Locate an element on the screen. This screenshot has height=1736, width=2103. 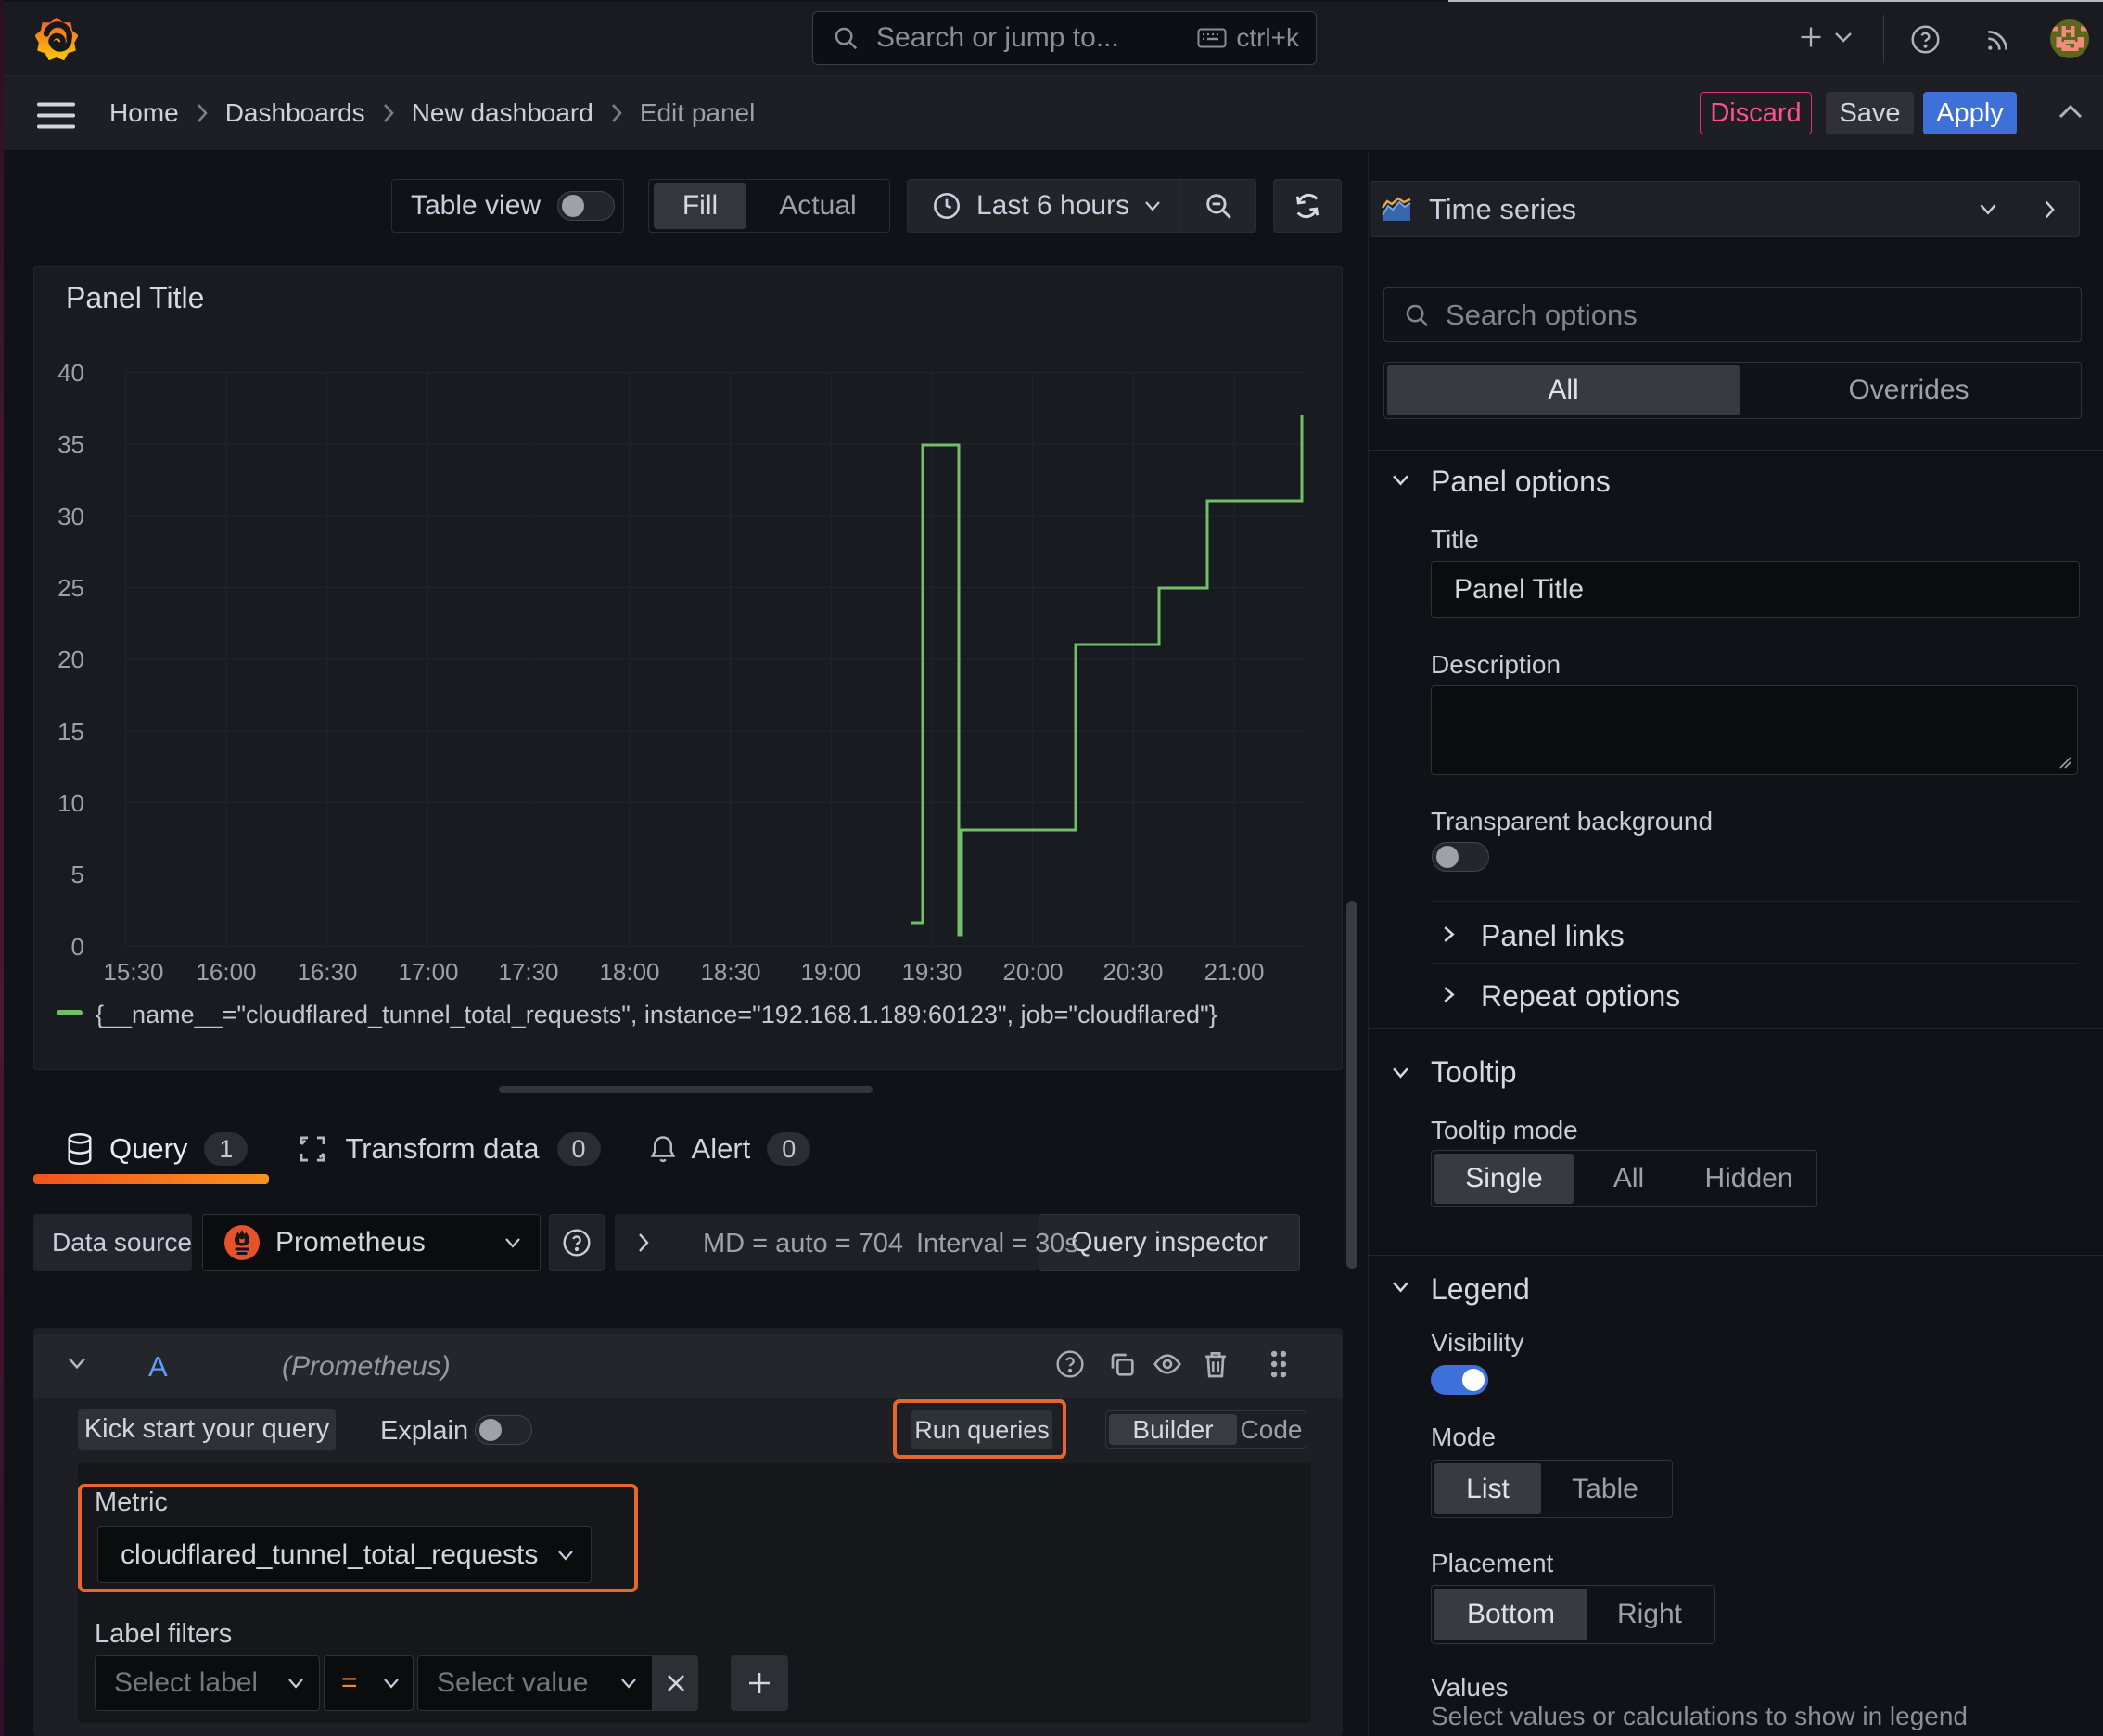
svg-text: 20:30 is located at coordinates (1132, 972).